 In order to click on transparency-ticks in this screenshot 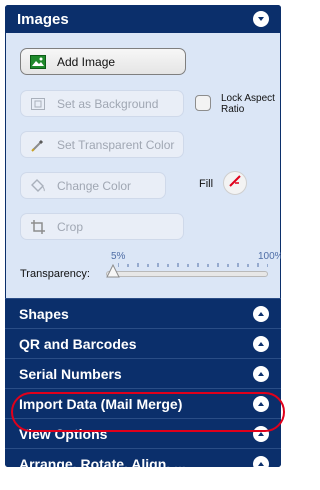, I will do `click(193, 265)`.